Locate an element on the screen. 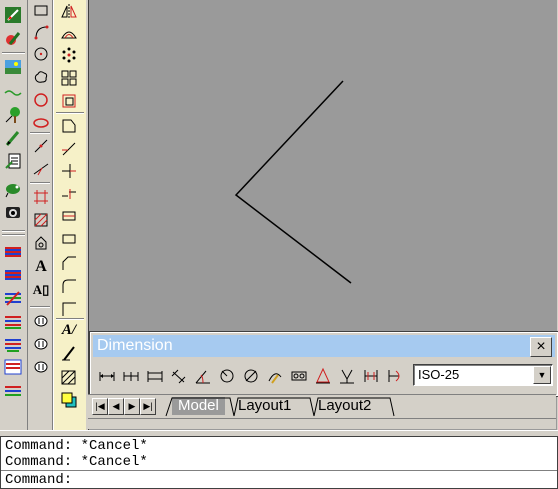 This screenshot has height=489, width=558. pen-icon is located at coordinates (13, 137).